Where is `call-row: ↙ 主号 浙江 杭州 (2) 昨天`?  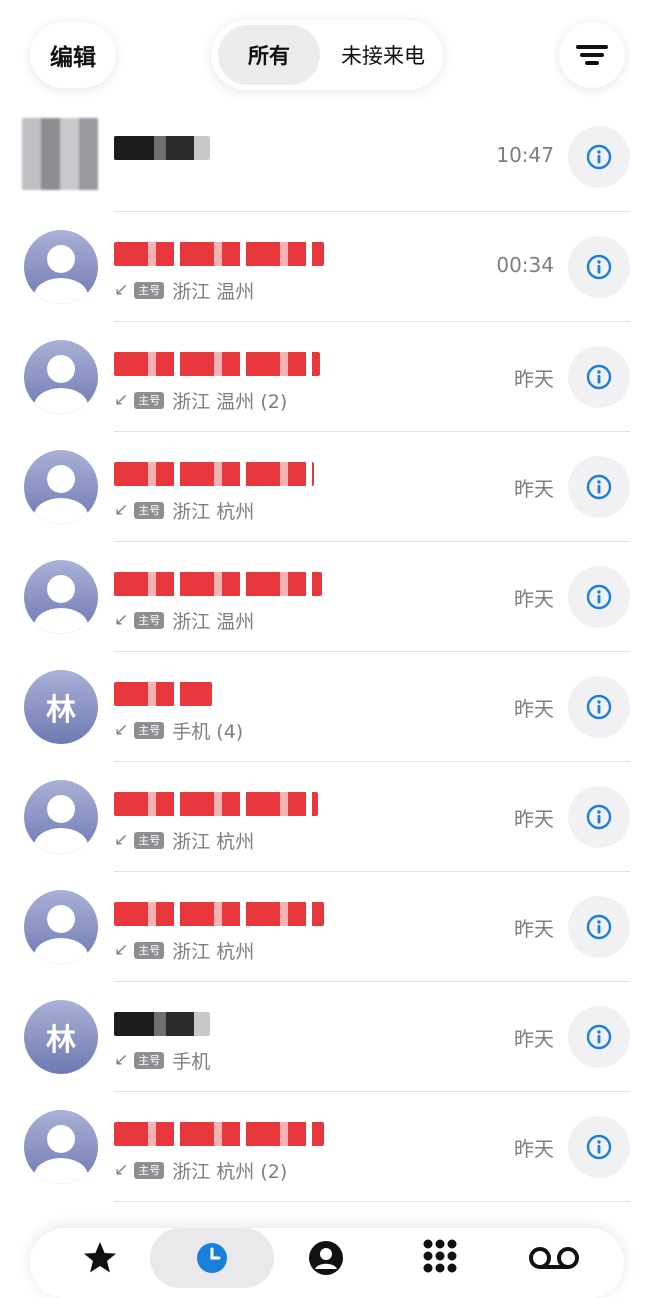
call-row: ↙ 主号 浙江 杭州 (2) 昨天 is located at coordinates (327, 1147).